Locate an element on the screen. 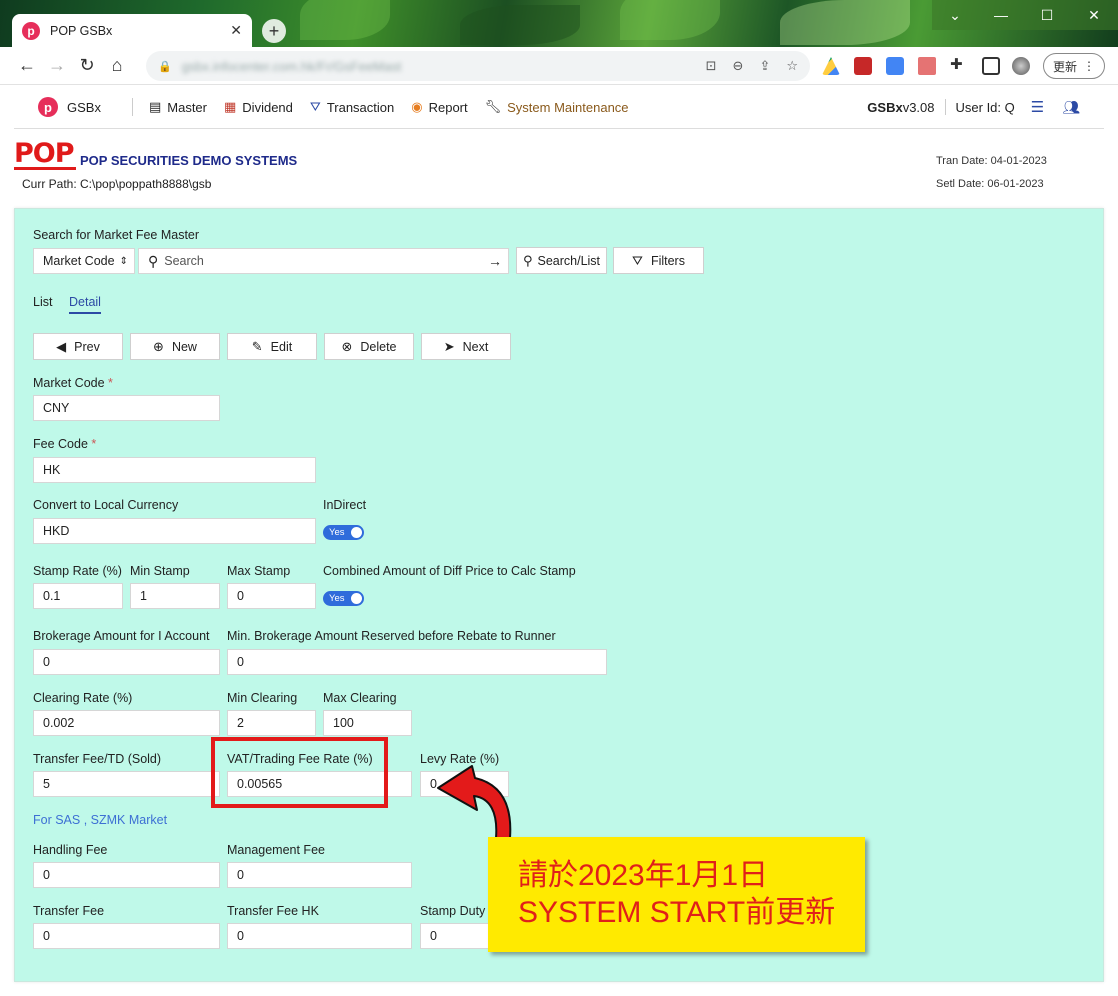 This screenshot has height=996, width=1118. zoom-icon: ⊖ is located at coordinates (738, 66).